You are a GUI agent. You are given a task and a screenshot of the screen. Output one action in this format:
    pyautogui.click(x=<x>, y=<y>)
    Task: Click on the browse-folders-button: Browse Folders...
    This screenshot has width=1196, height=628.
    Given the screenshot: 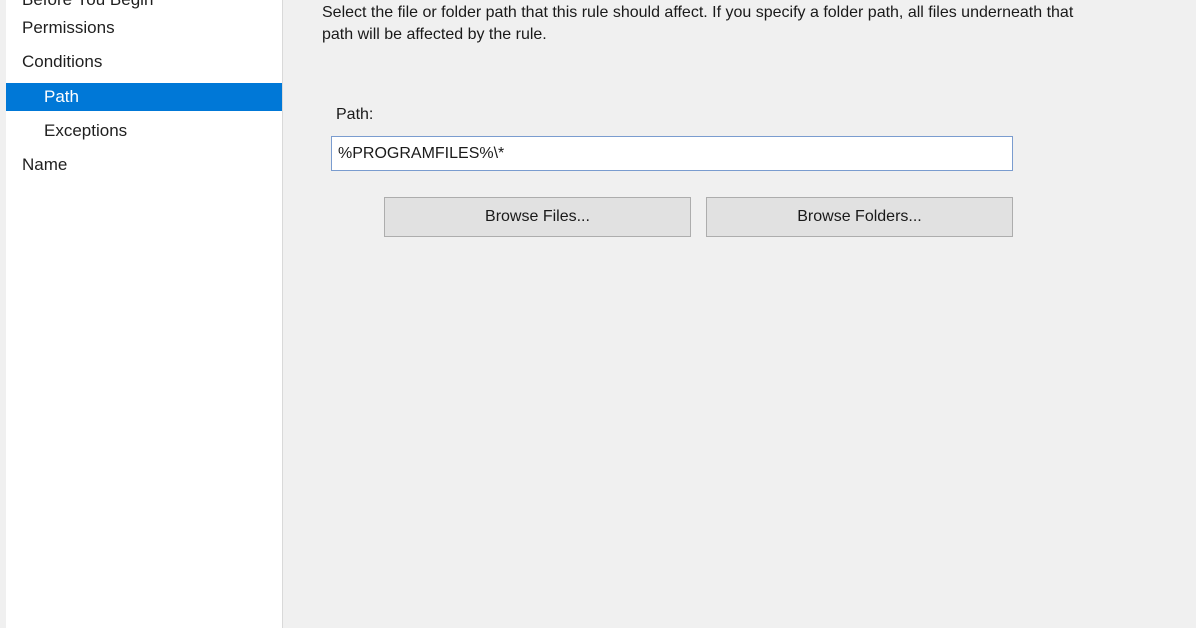 What is the action you would take?
    pyautogui.click(x=859, y=217)
    